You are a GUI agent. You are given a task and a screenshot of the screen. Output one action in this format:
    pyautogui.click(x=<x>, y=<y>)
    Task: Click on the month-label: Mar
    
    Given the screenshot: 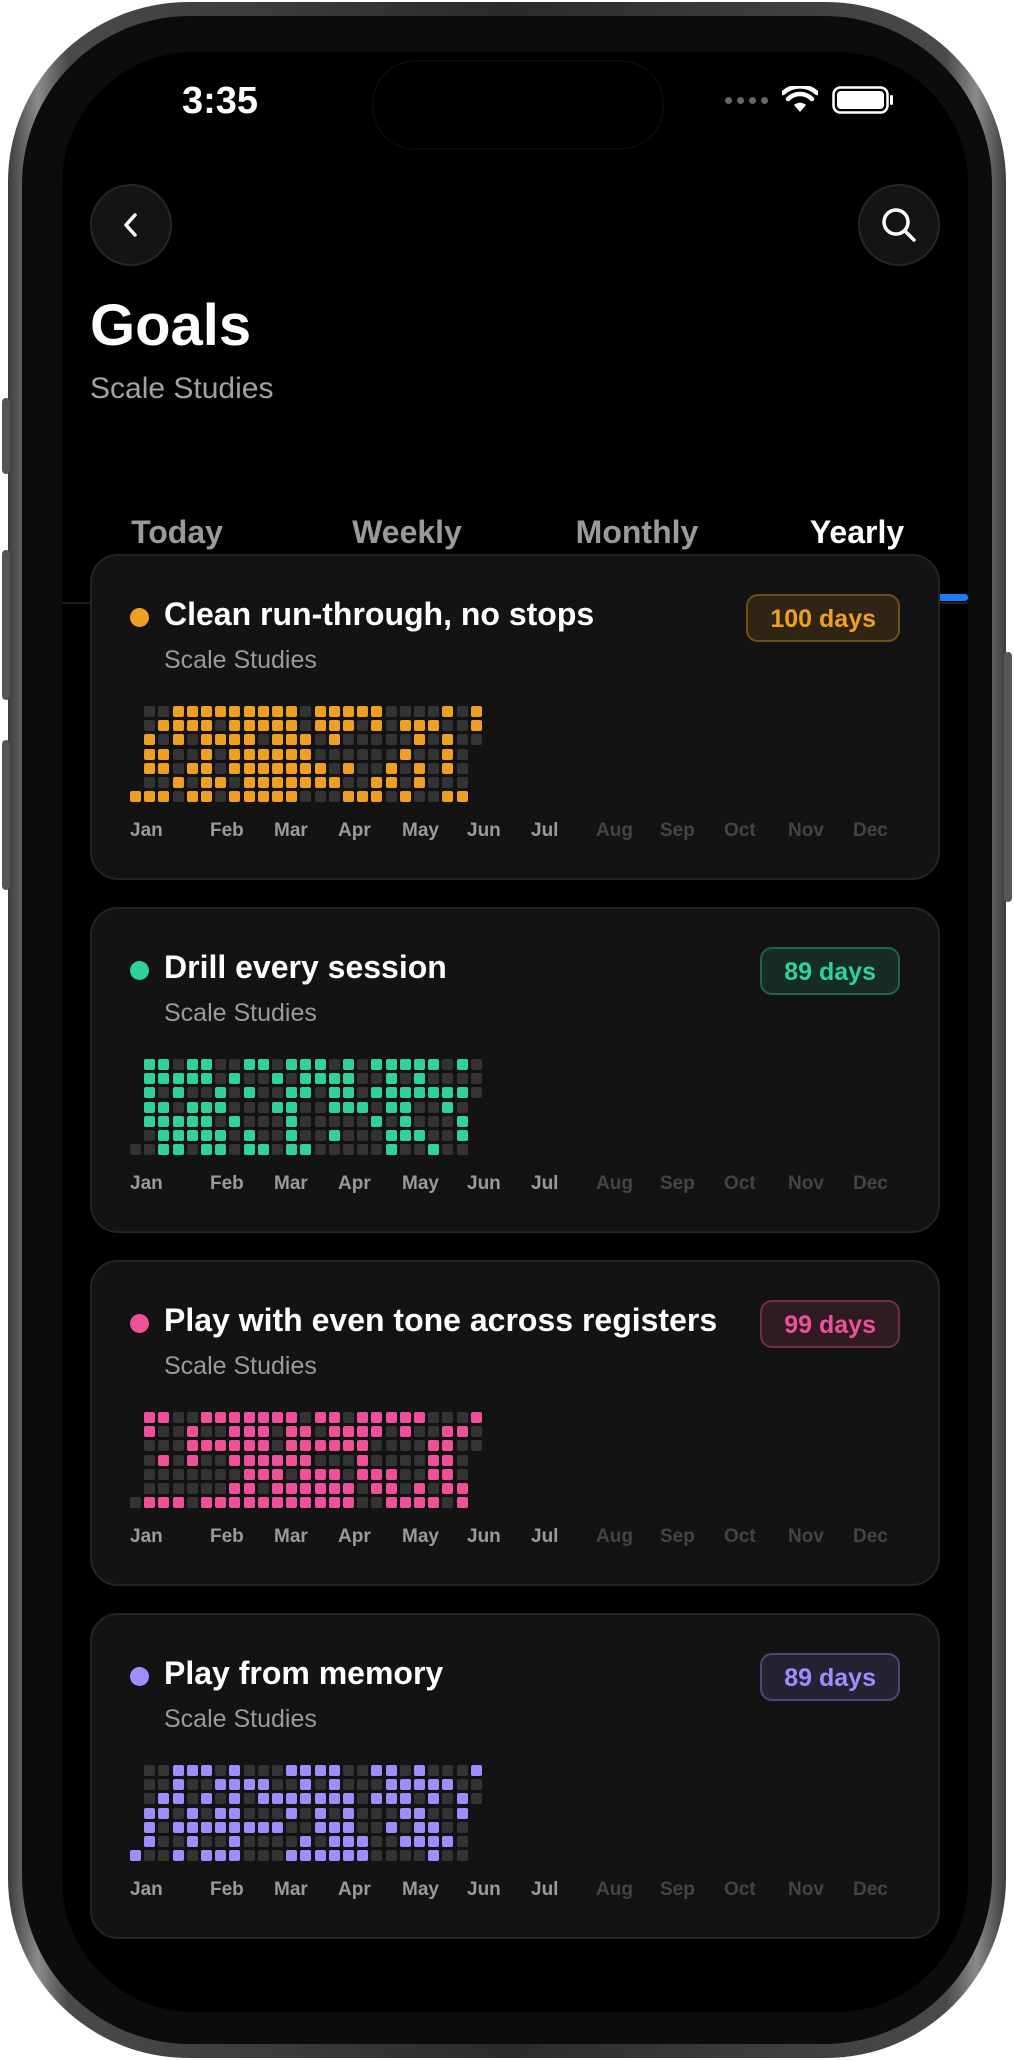 What is the action you would take?
    pyautogui.click(x=291, y=1183)
    